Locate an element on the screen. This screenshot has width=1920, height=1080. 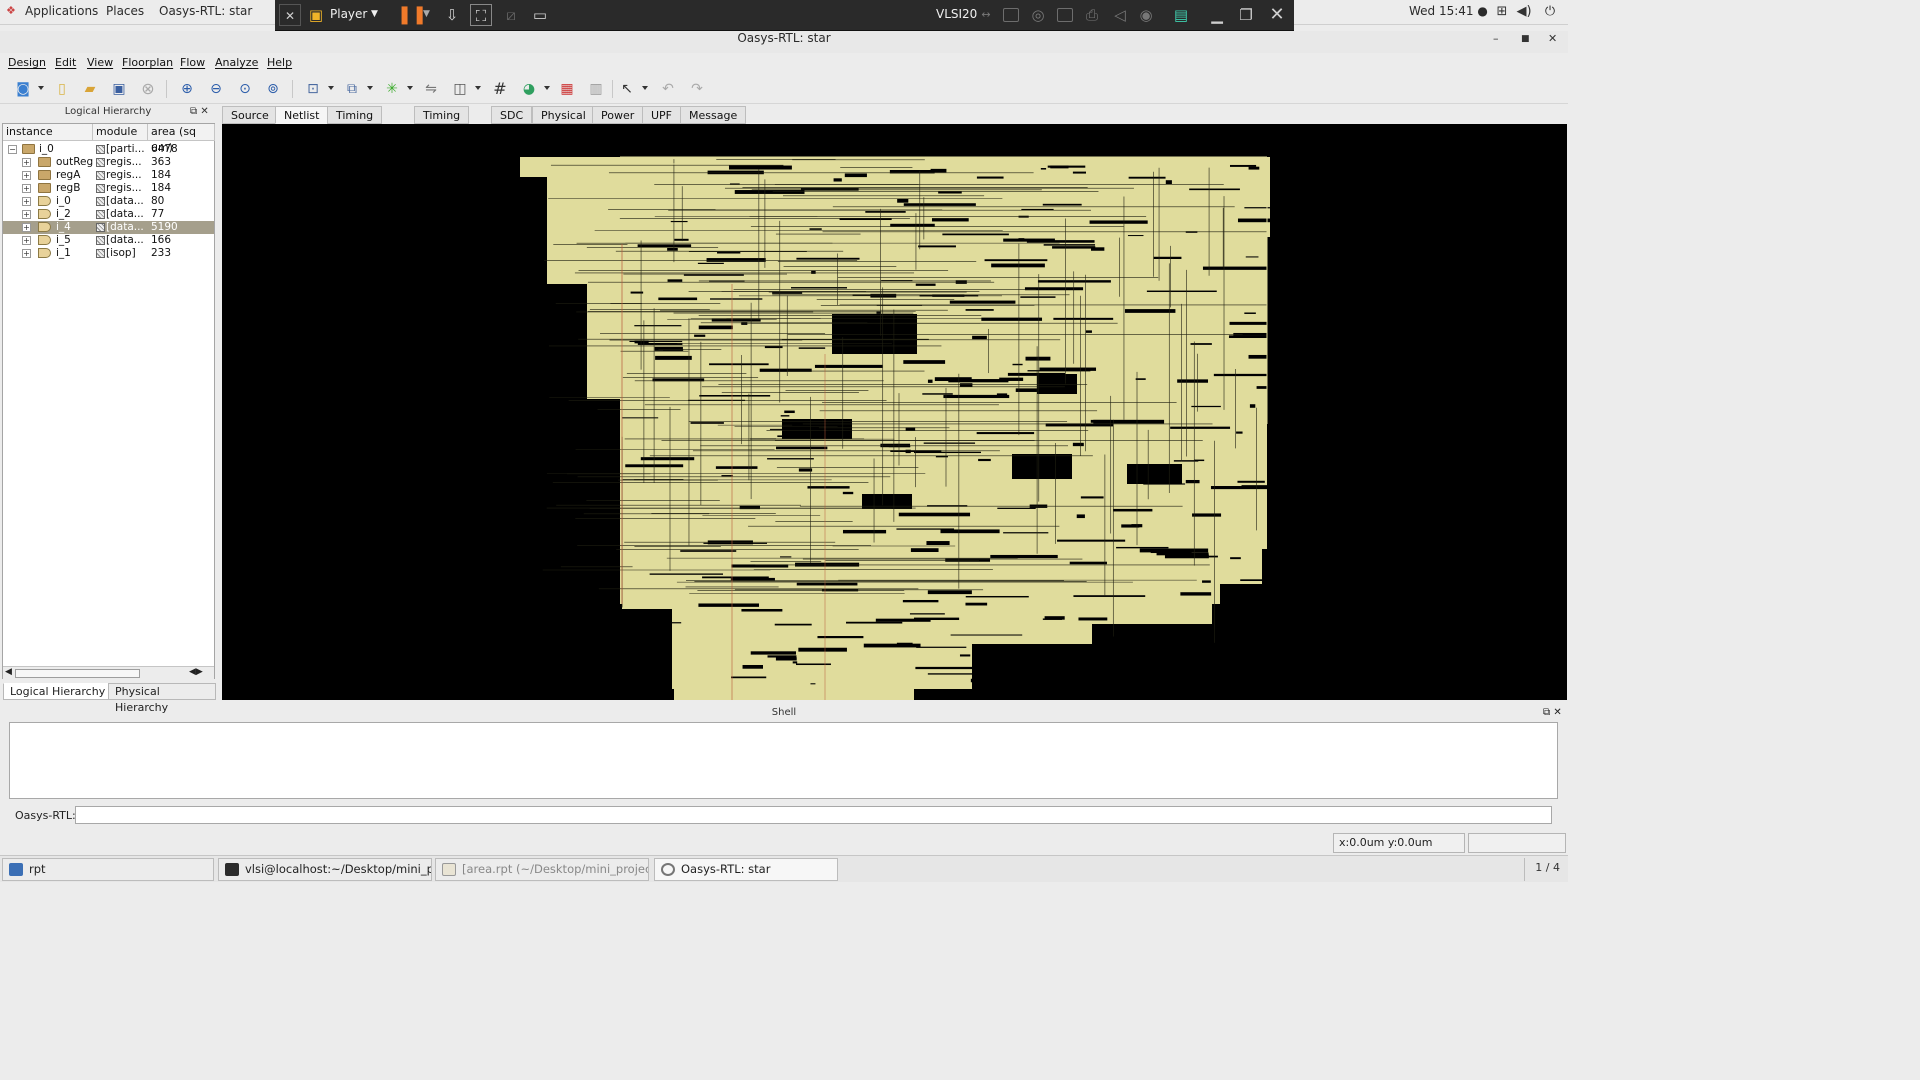
map-pin-dropdown-icon is located at coordinates (547, 88).